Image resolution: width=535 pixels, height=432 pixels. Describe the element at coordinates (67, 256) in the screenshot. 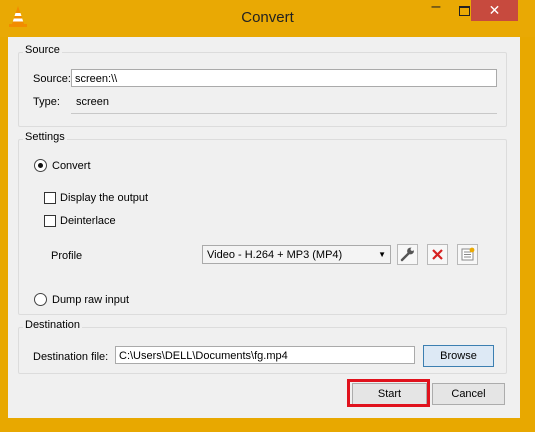

I see `profile-label: Profile` at that location.